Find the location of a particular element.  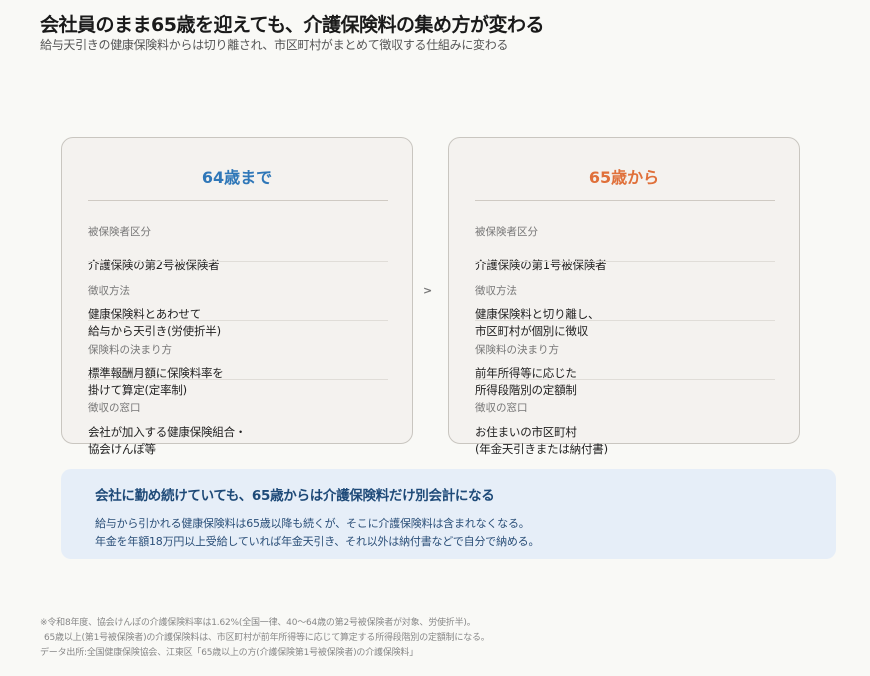

value-line: 給与から天引き(労使折半) is located at coordinates (154, 331).